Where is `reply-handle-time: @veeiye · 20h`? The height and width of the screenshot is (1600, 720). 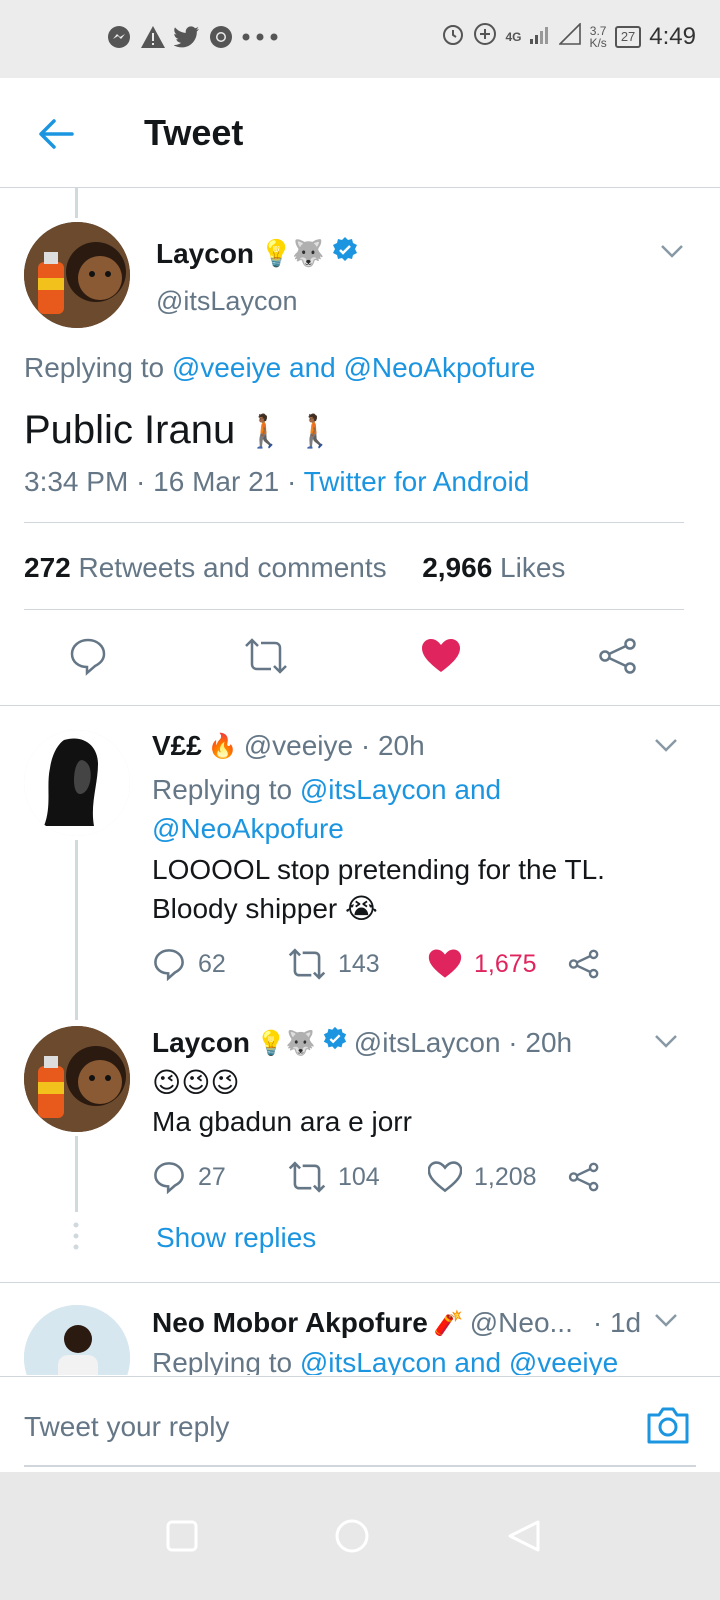 reply-handle-time: @veeiye · 20h is located at coordinates (334, 745).